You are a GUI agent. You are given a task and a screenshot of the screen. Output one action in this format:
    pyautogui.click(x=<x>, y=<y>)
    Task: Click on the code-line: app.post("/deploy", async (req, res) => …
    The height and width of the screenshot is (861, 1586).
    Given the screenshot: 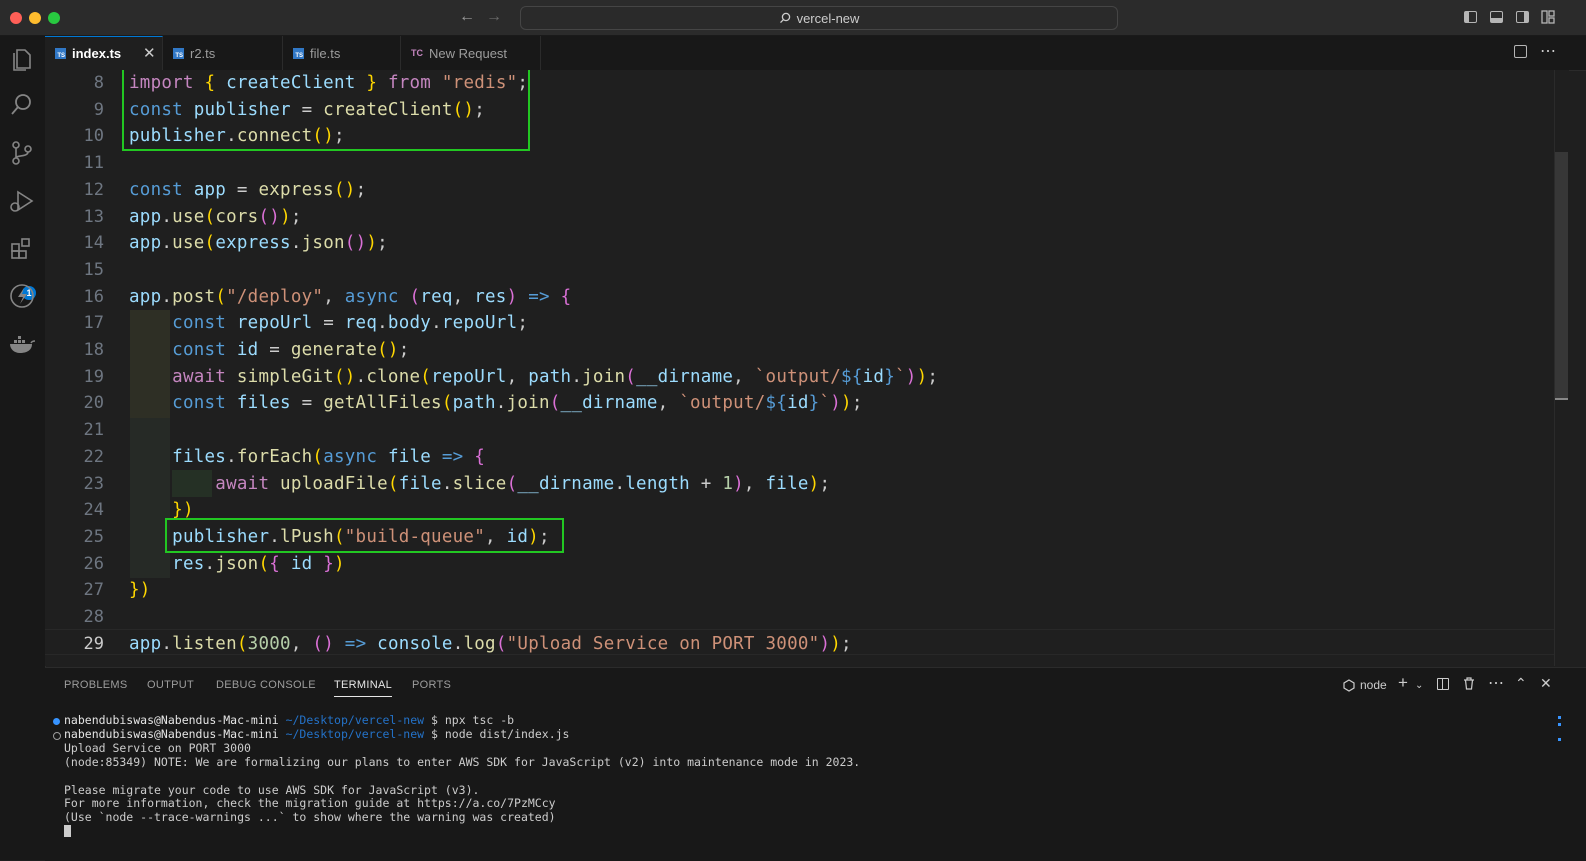 What is the action you would take?
    pyautogui.click(x=350, y=296)
    